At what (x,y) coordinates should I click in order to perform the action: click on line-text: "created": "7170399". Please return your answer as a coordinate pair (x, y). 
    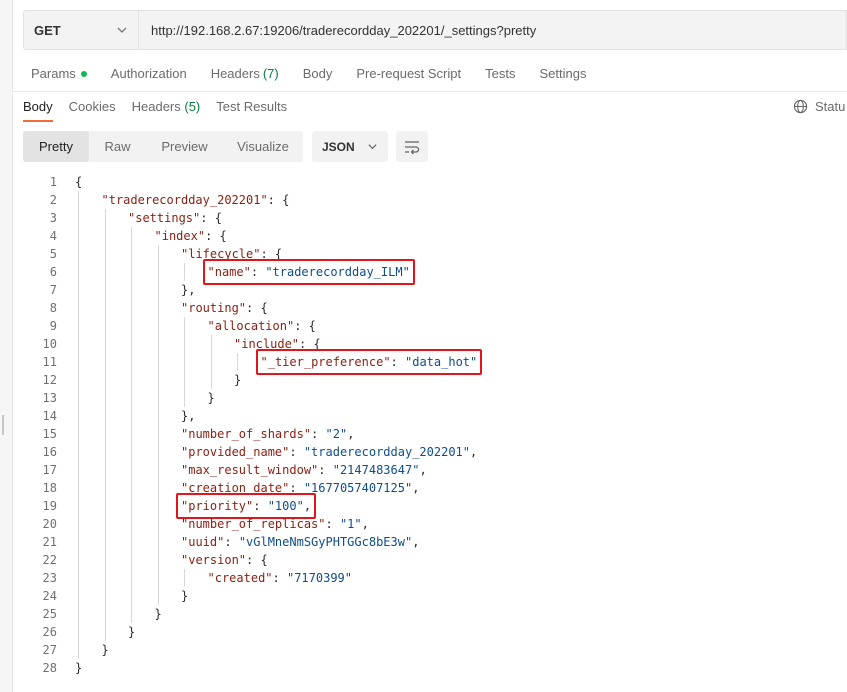
    Looking at the image, I should click on (280, 578).